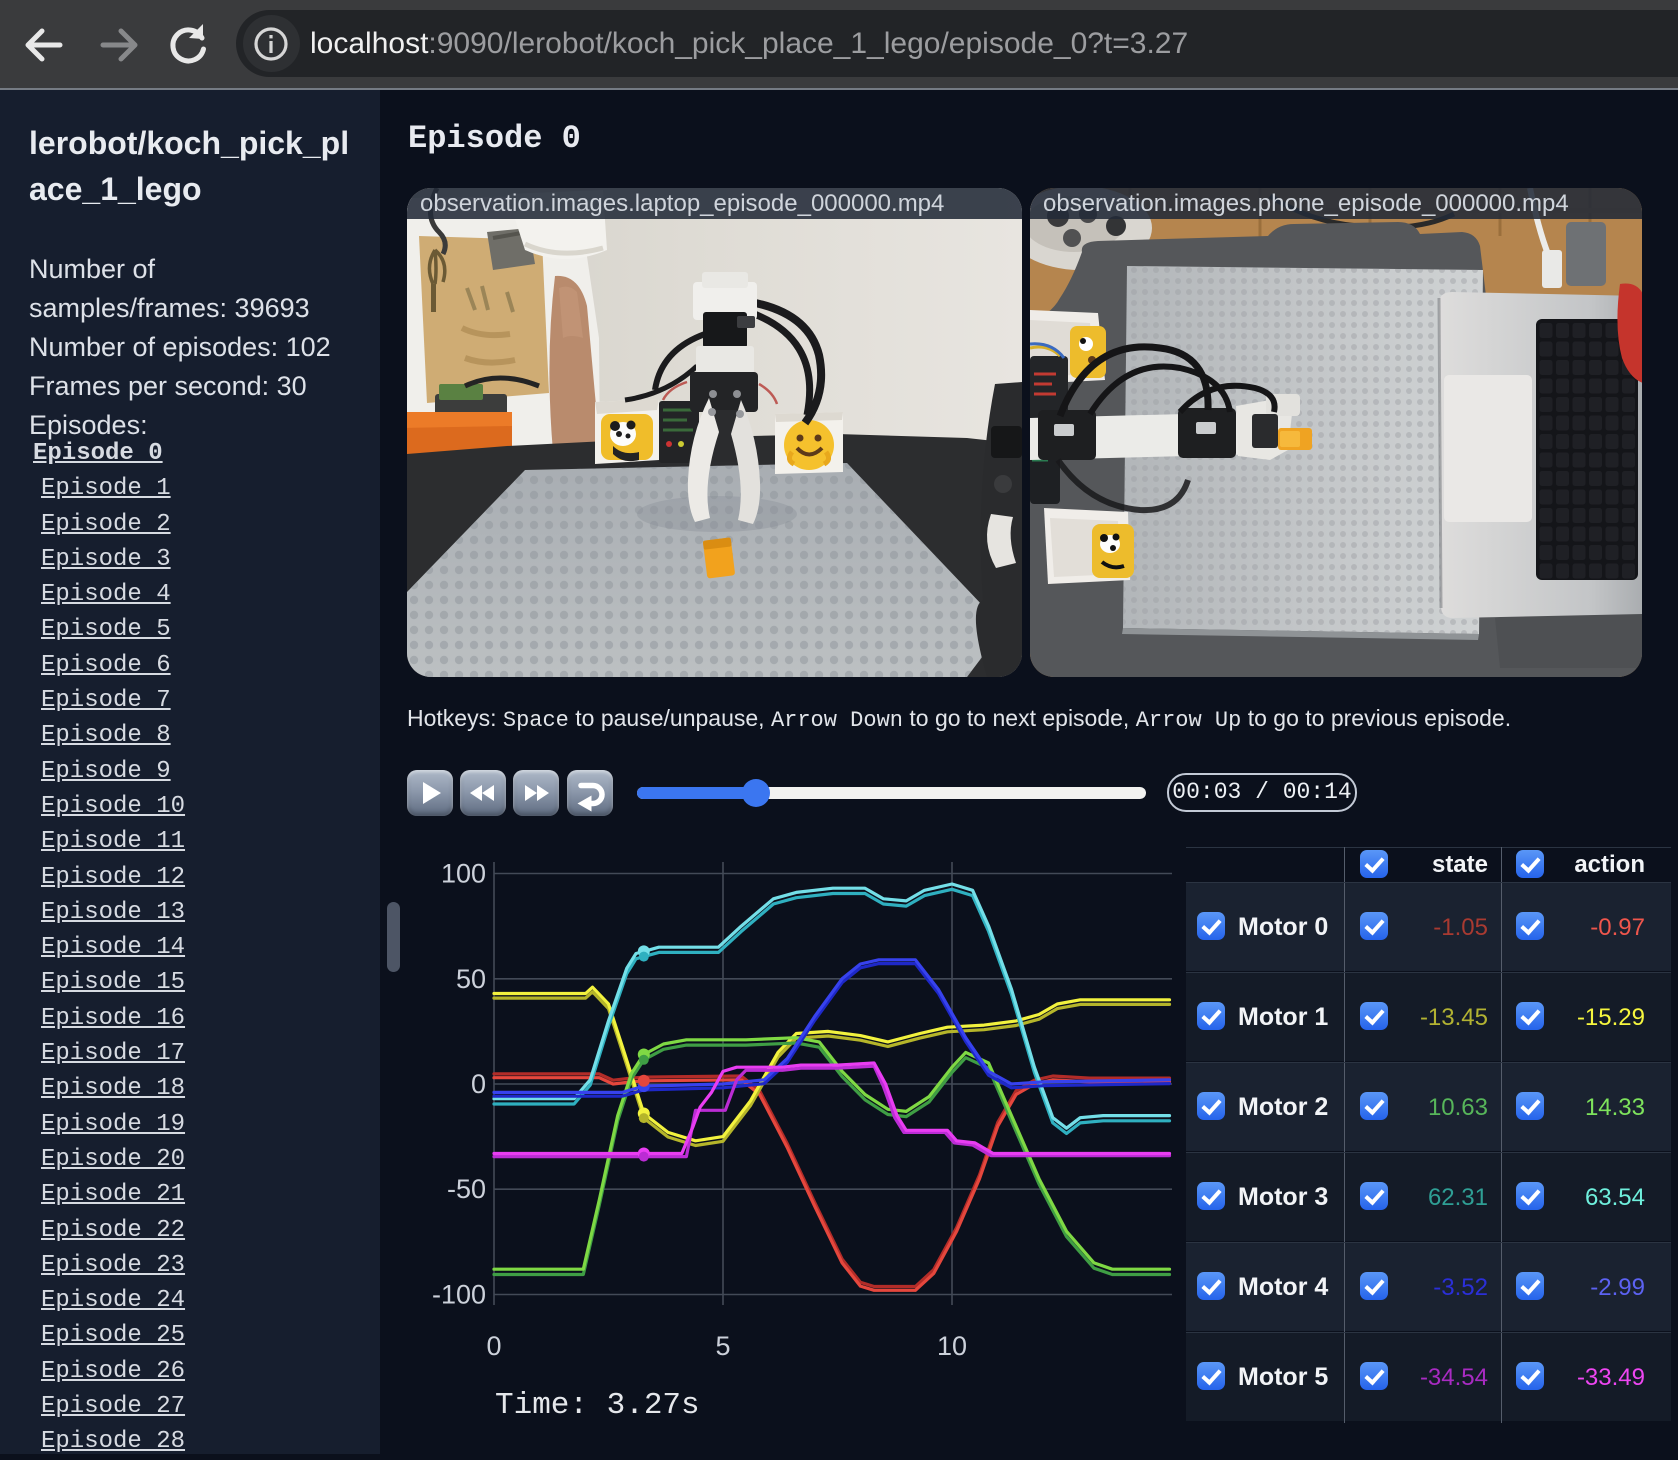 Image resolution: width=1678 pixels, height=1460 pixels. Describe the element at coordinates (471, 979) in the screenshot. I see `svg-text: 50` at that location.